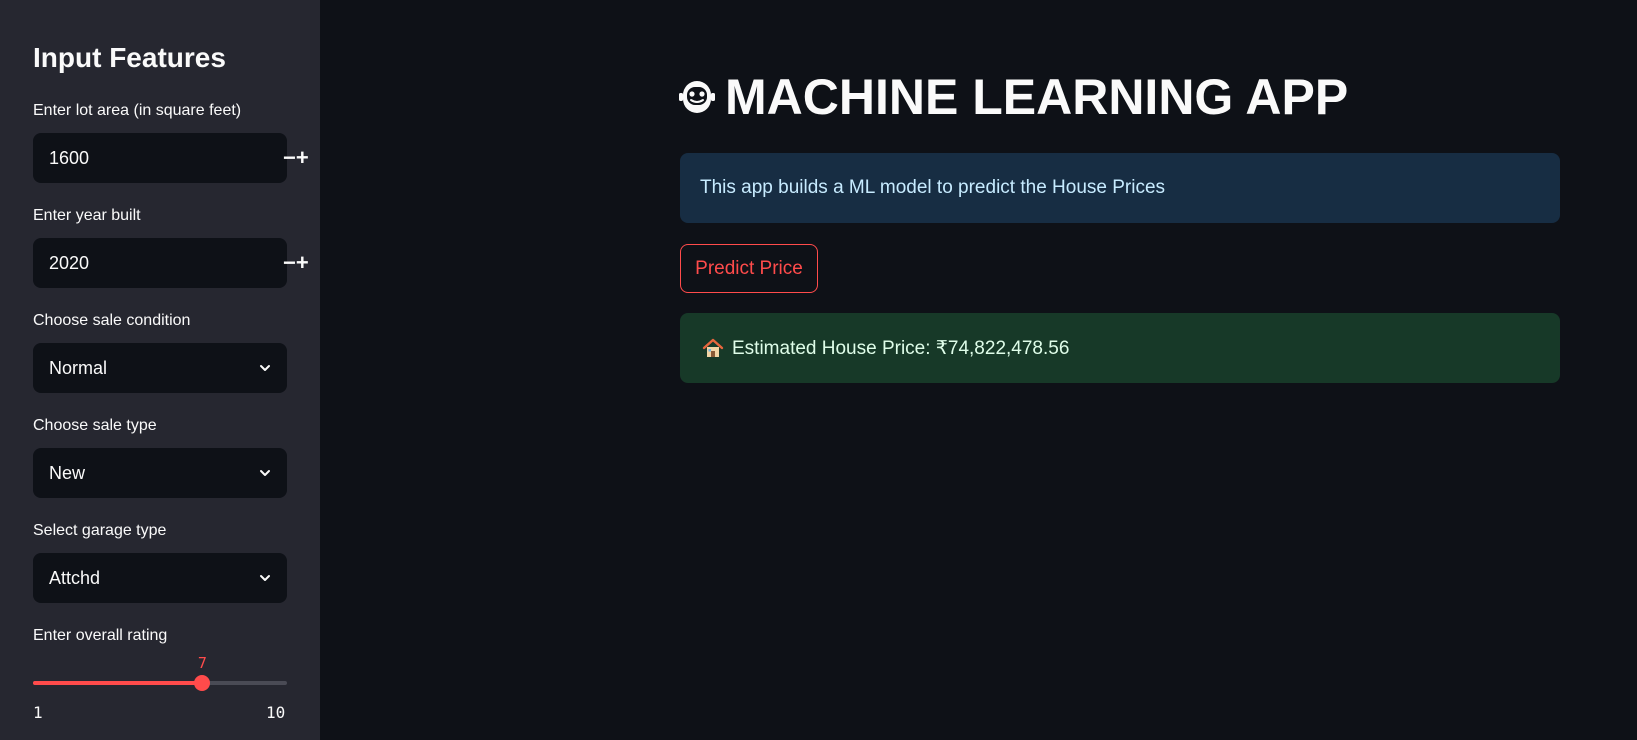 The height and width of the screenshot is (740, 1637). I want to click on sidebar-title: Input Features, so click(129, 57).